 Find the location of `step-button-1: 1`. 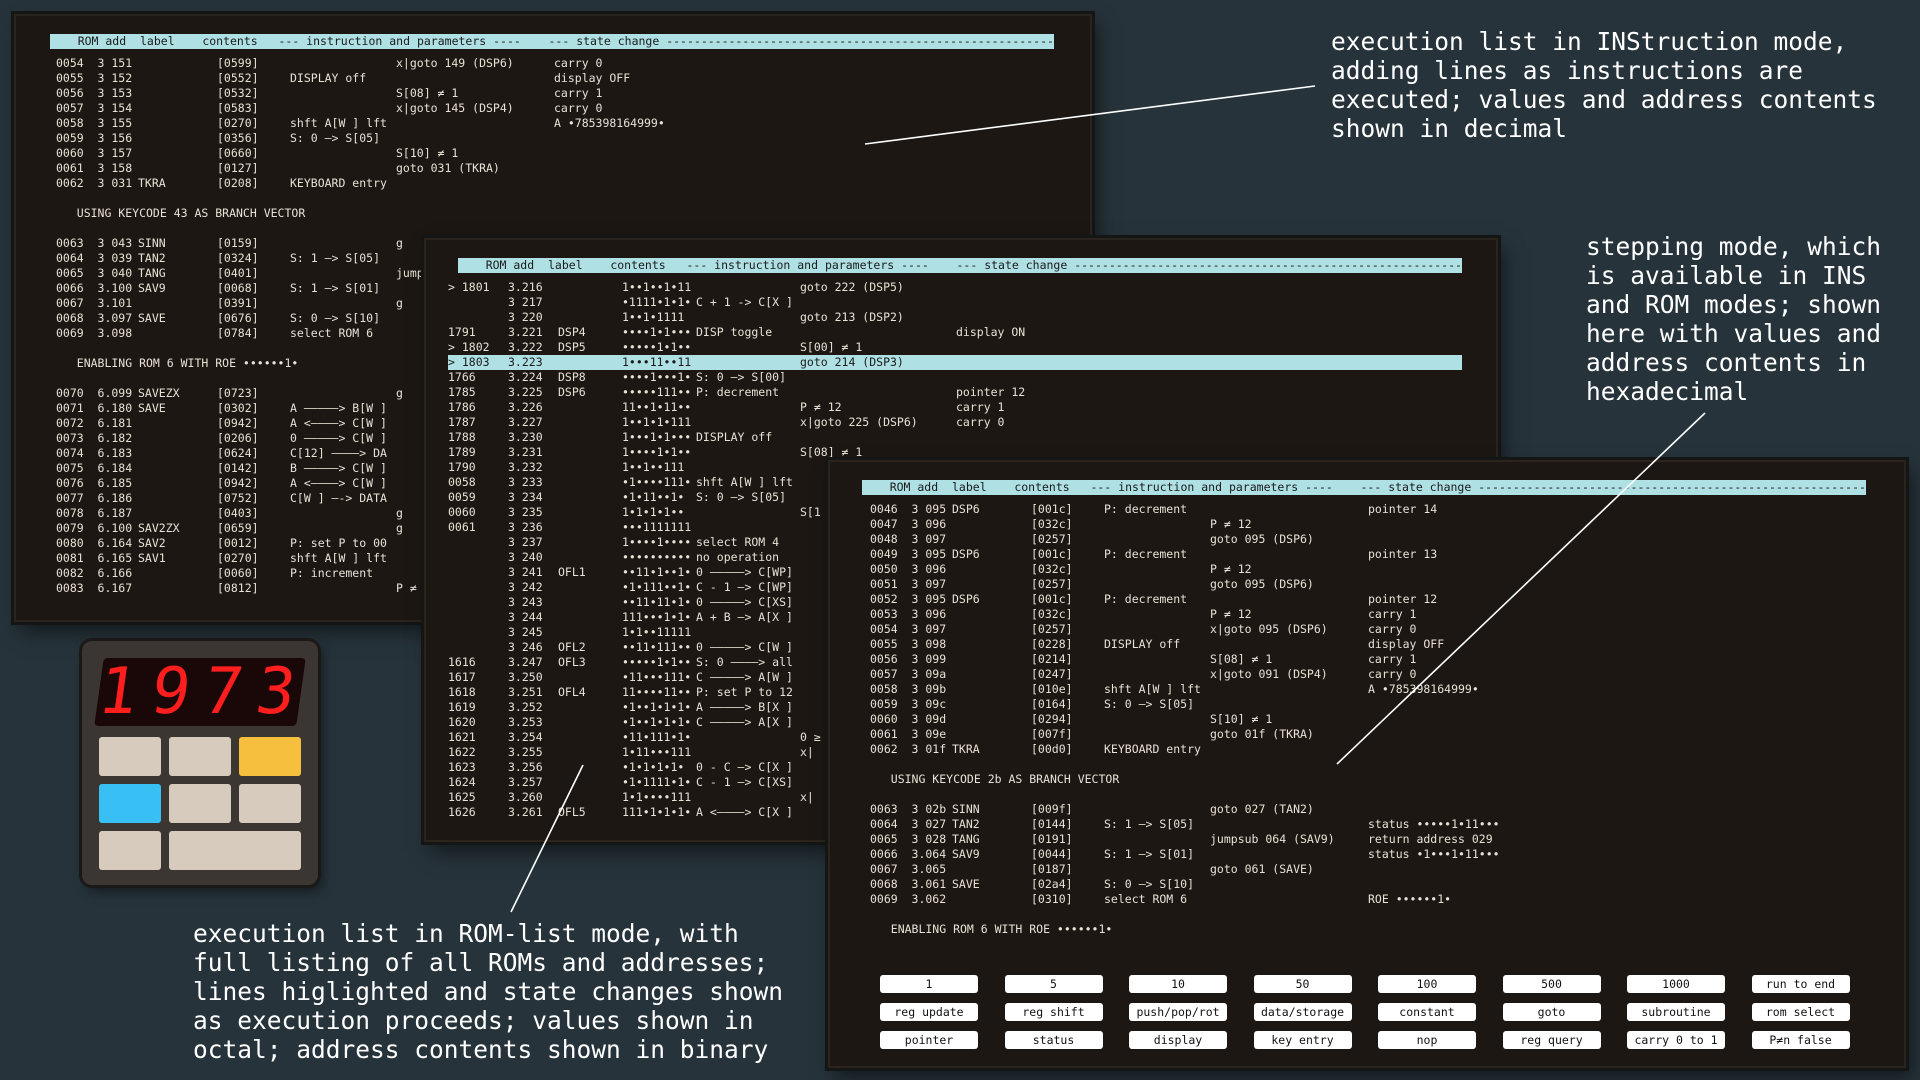

step-button-1: 1 is located at coordinates (929, 984).